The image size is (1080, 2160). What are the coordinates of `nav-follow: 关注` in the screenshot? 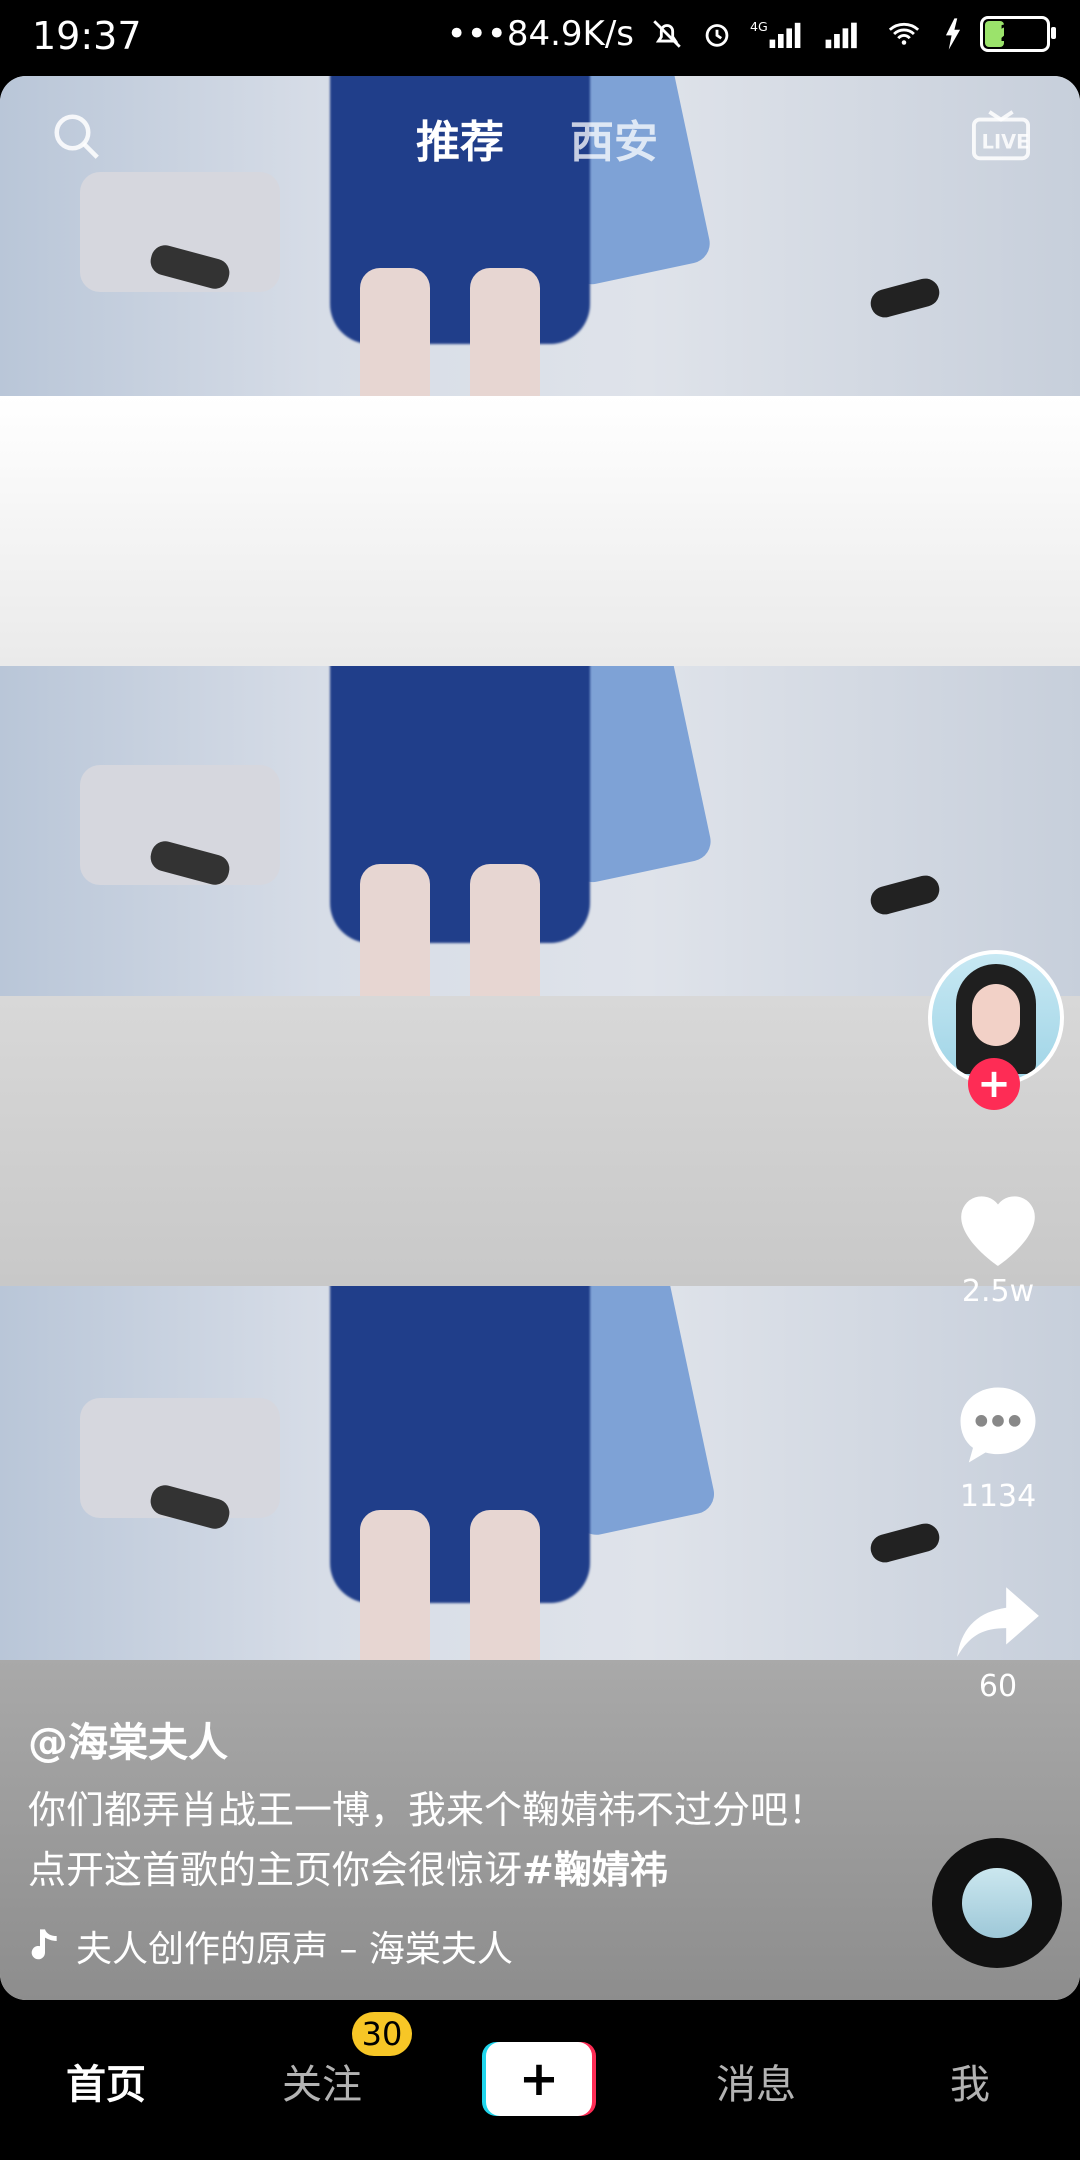 It's located at (322, 2081).